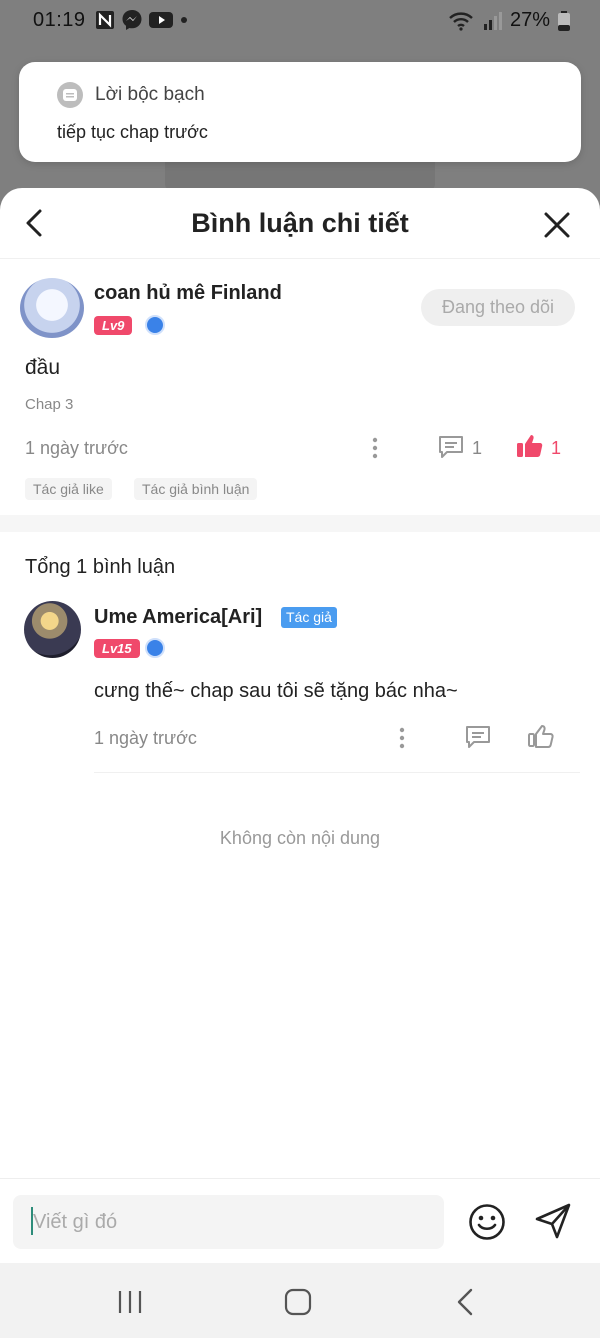  Describe the element at coordinates (130, 1302) in the screenshot. I see `recent-apps-icon` at that location.